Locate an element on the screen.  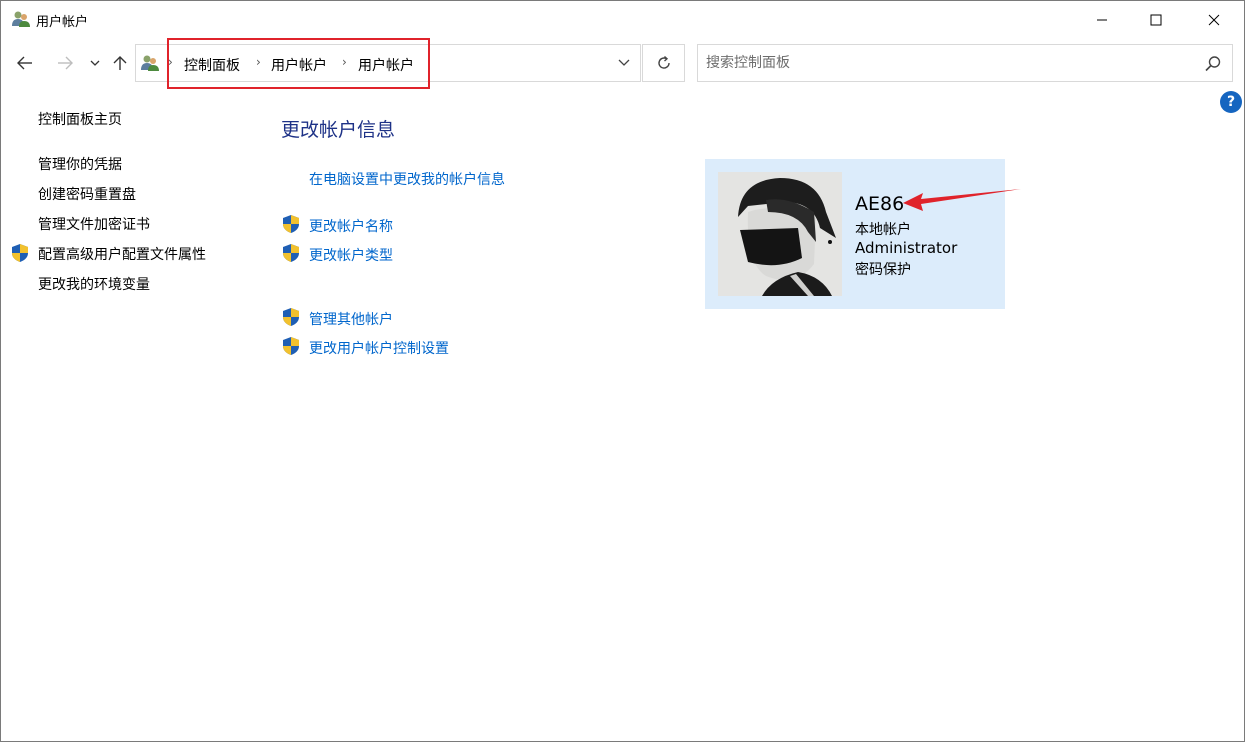
forward-button is located at coordinates (65, 63).